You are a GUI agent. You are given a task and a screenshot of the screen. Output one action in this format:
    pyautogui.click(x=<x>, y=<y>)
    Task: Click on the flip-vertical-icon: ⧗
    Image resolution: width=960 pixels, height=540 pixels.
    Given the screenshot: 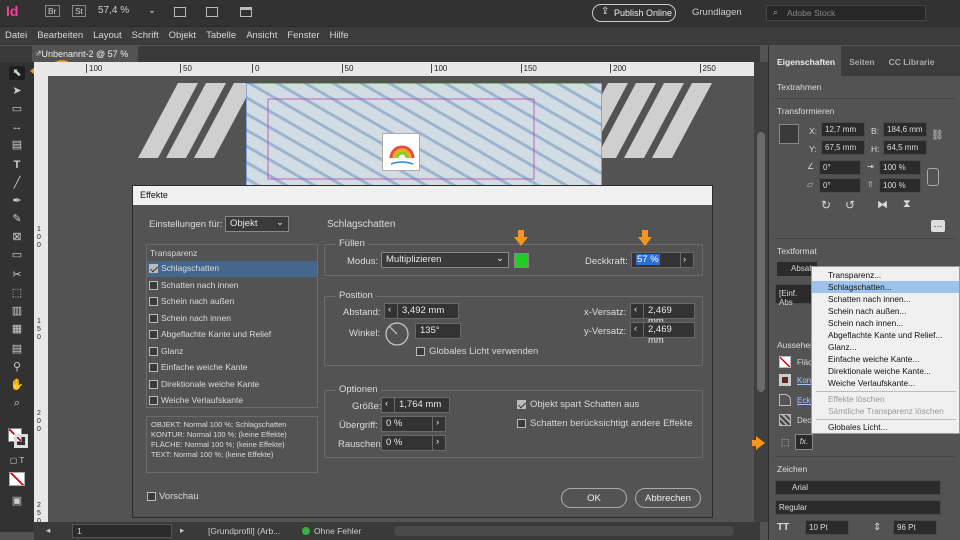 What is the action you would take?
    pyautogui.click(x=907, y=204)
    